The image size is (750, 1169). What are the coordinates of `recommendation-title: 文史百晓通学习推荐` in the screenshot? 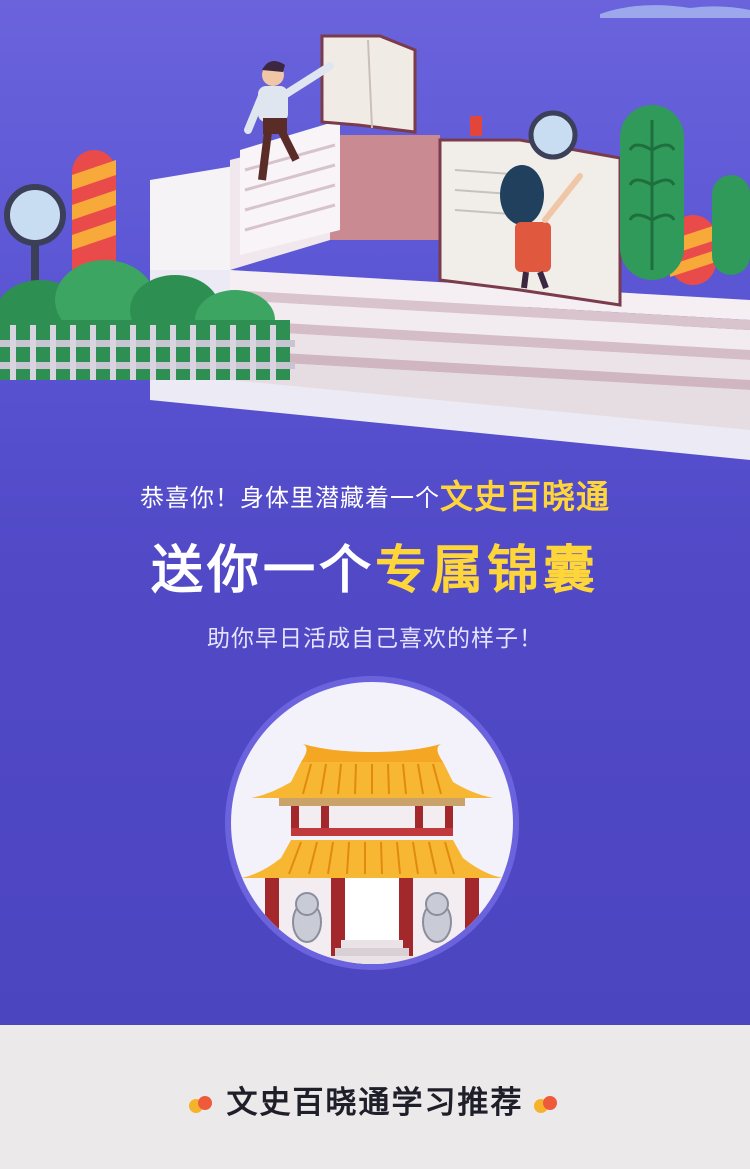 It's located at (375, 1103).